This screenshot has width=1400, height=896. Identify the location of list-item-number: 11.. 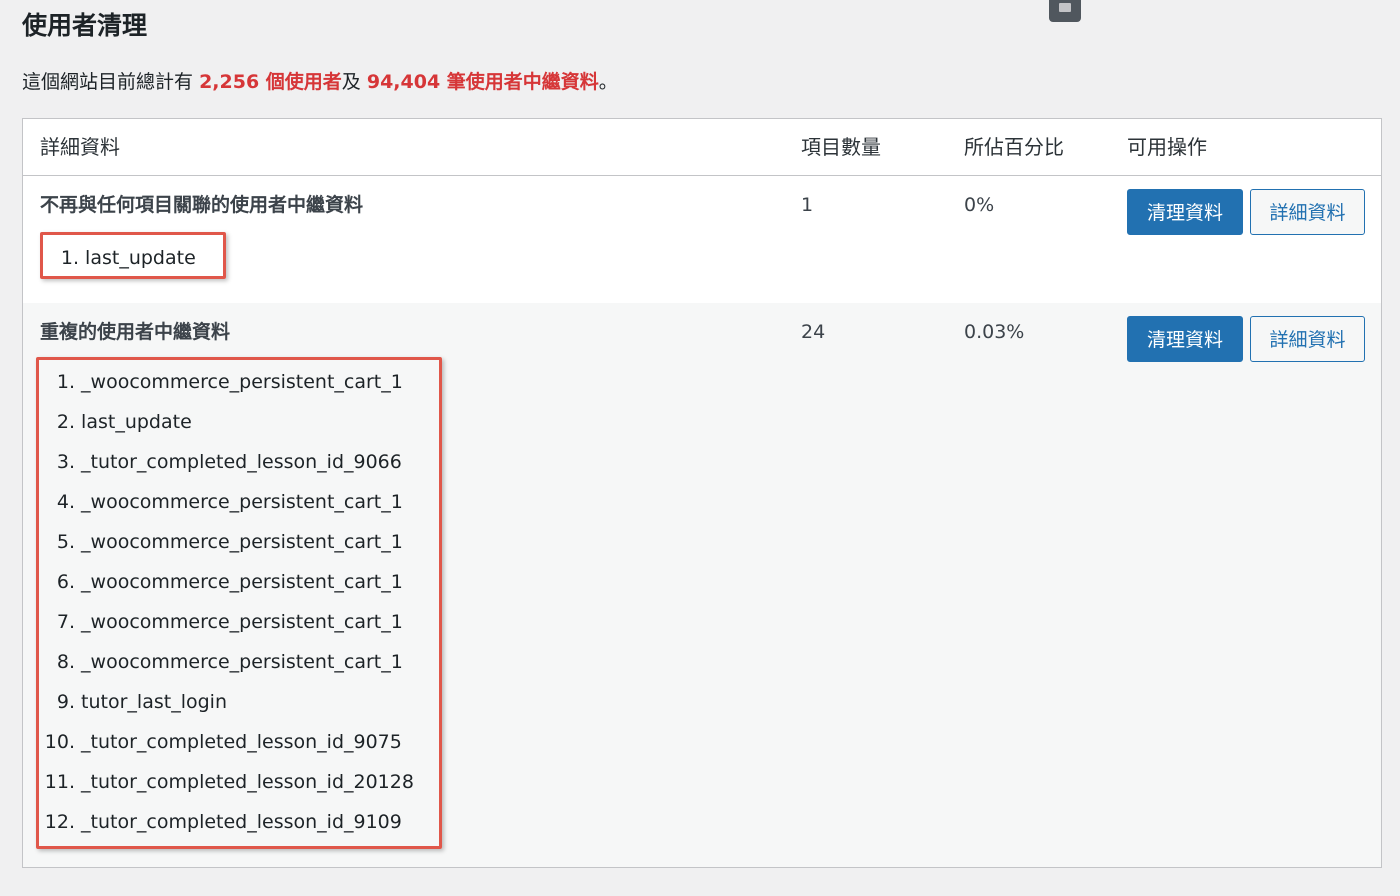
(59, 782).